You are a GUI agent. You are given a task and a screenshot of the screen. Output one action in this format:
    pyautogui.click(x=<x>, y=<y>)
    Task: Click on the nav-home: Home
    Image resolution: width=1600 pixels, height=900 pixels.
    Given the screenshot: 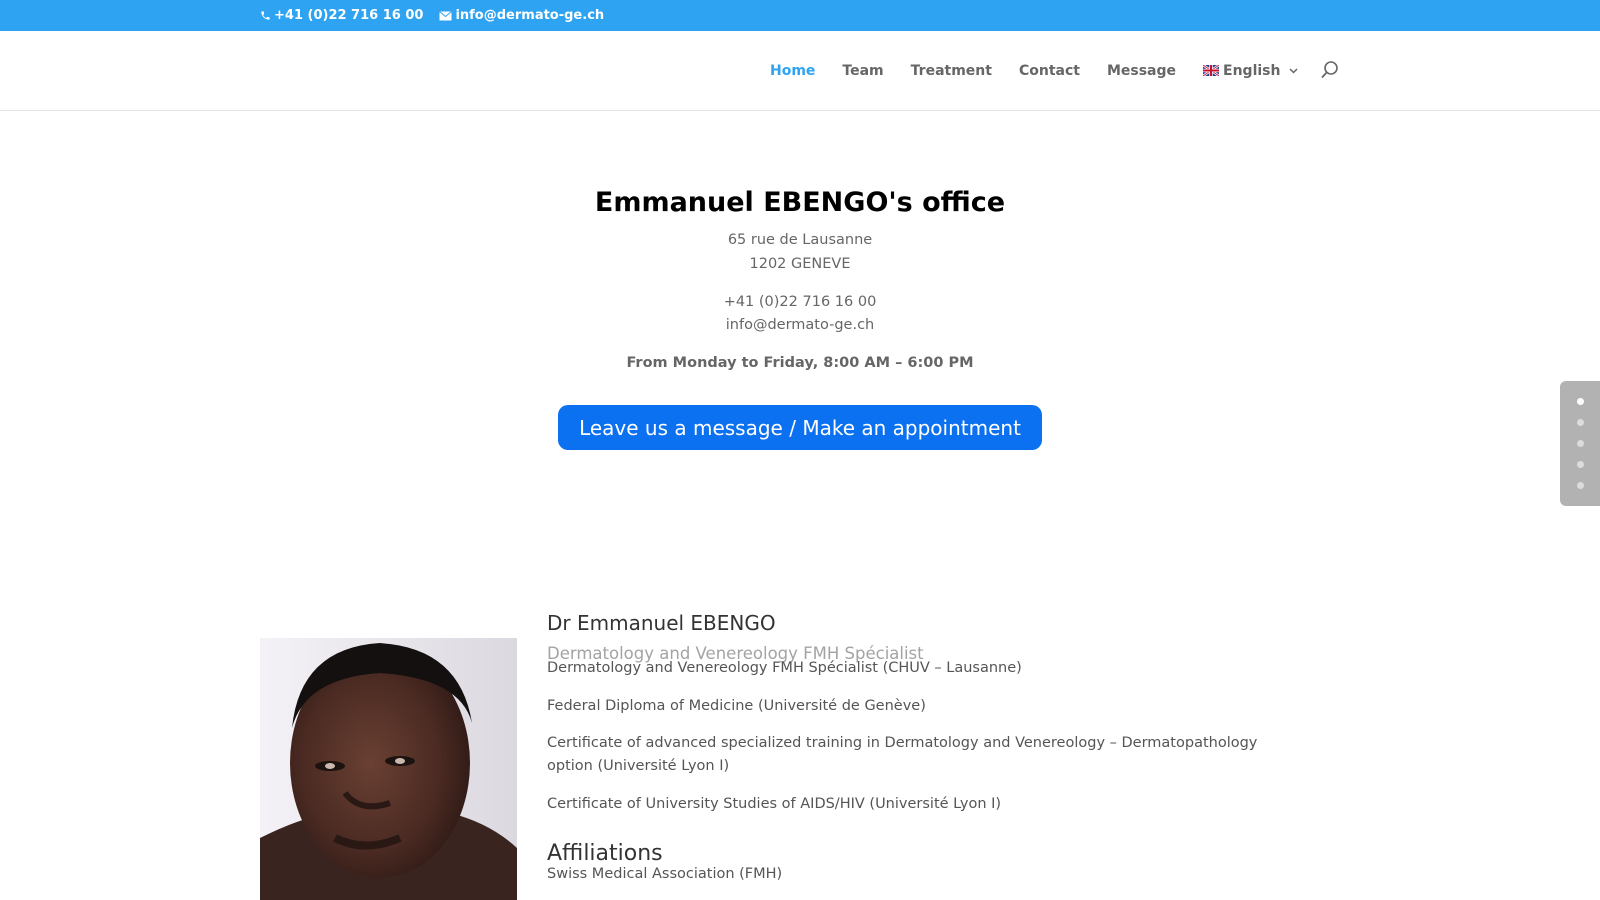 What is the action you would take?
    pyautogui.click(x=792, y=71)
    